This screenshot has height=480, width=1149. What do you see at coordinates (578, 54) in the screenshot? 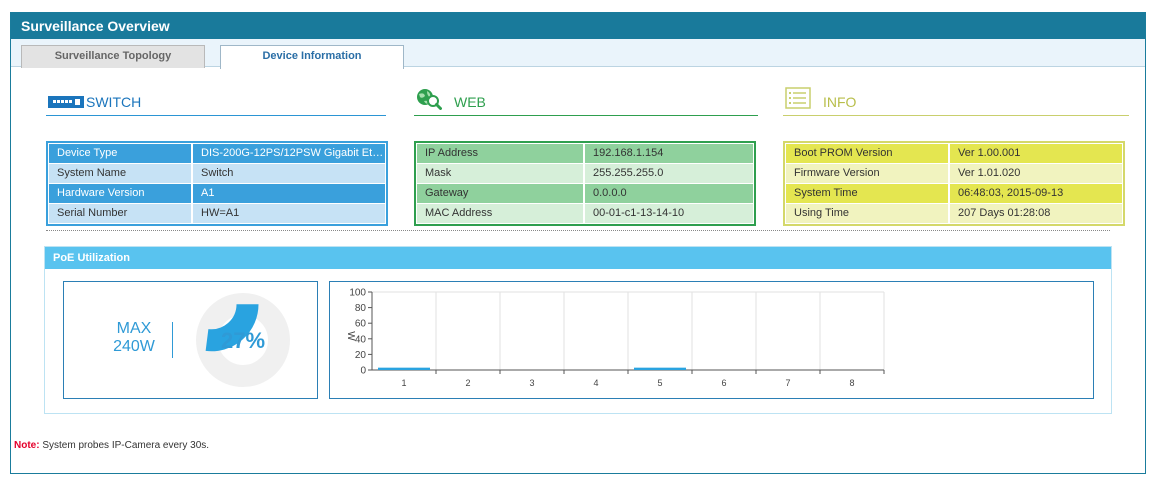
I see `tab-bar: Surveillance Topology Device Information` at bounding box center [578, 54].